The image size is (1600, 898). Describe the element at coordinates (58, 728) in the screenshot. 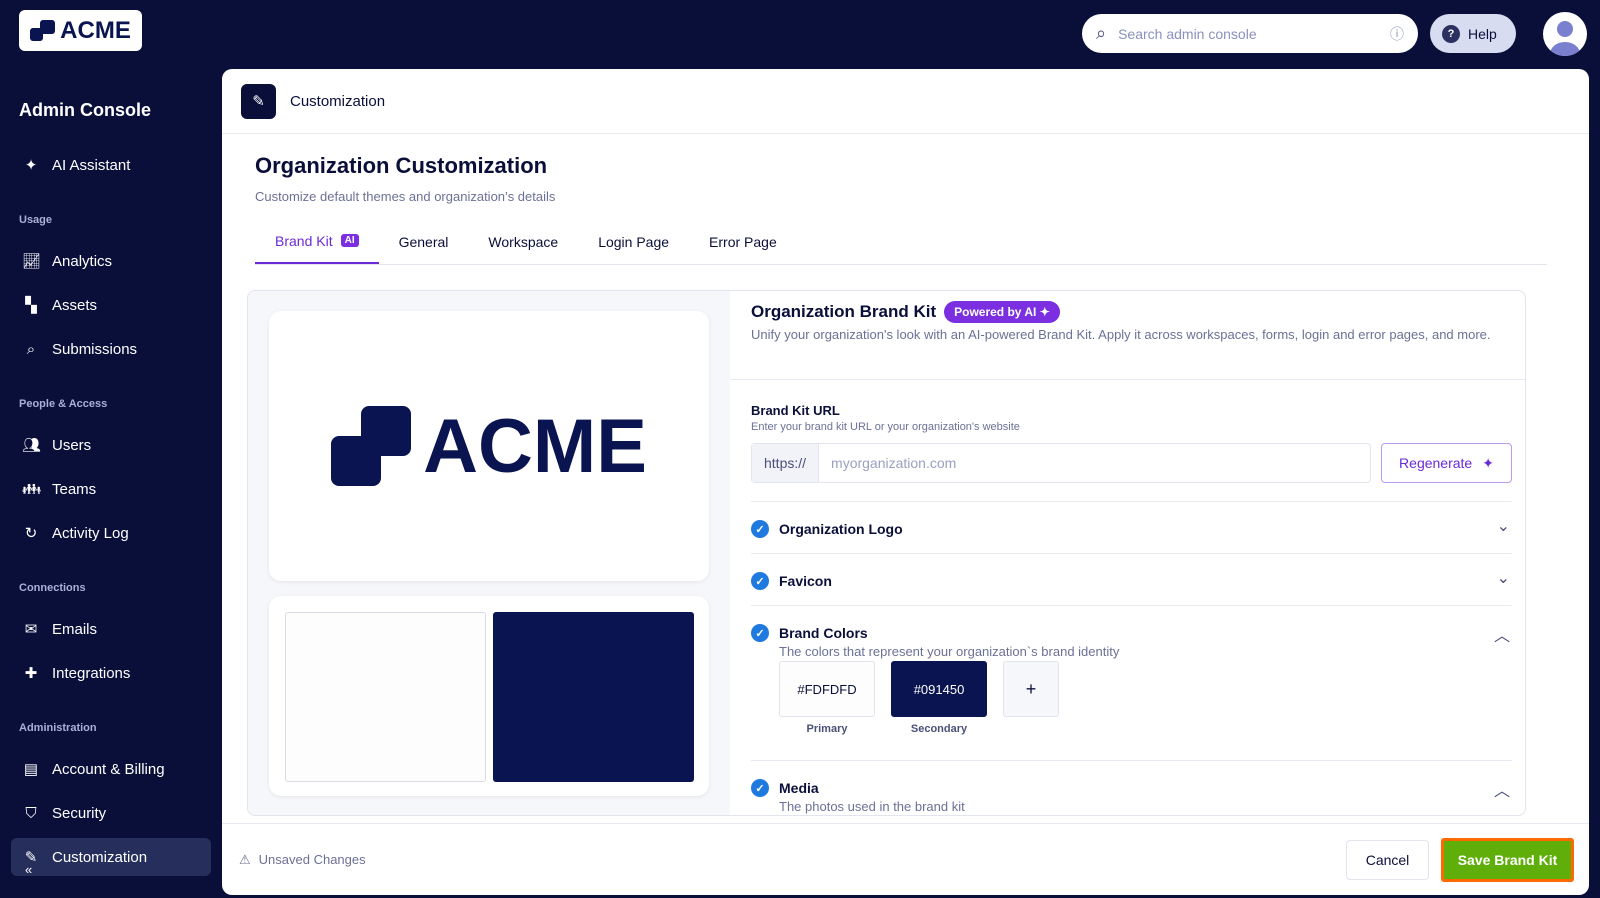

I see `section-administration: Administration` at that location.